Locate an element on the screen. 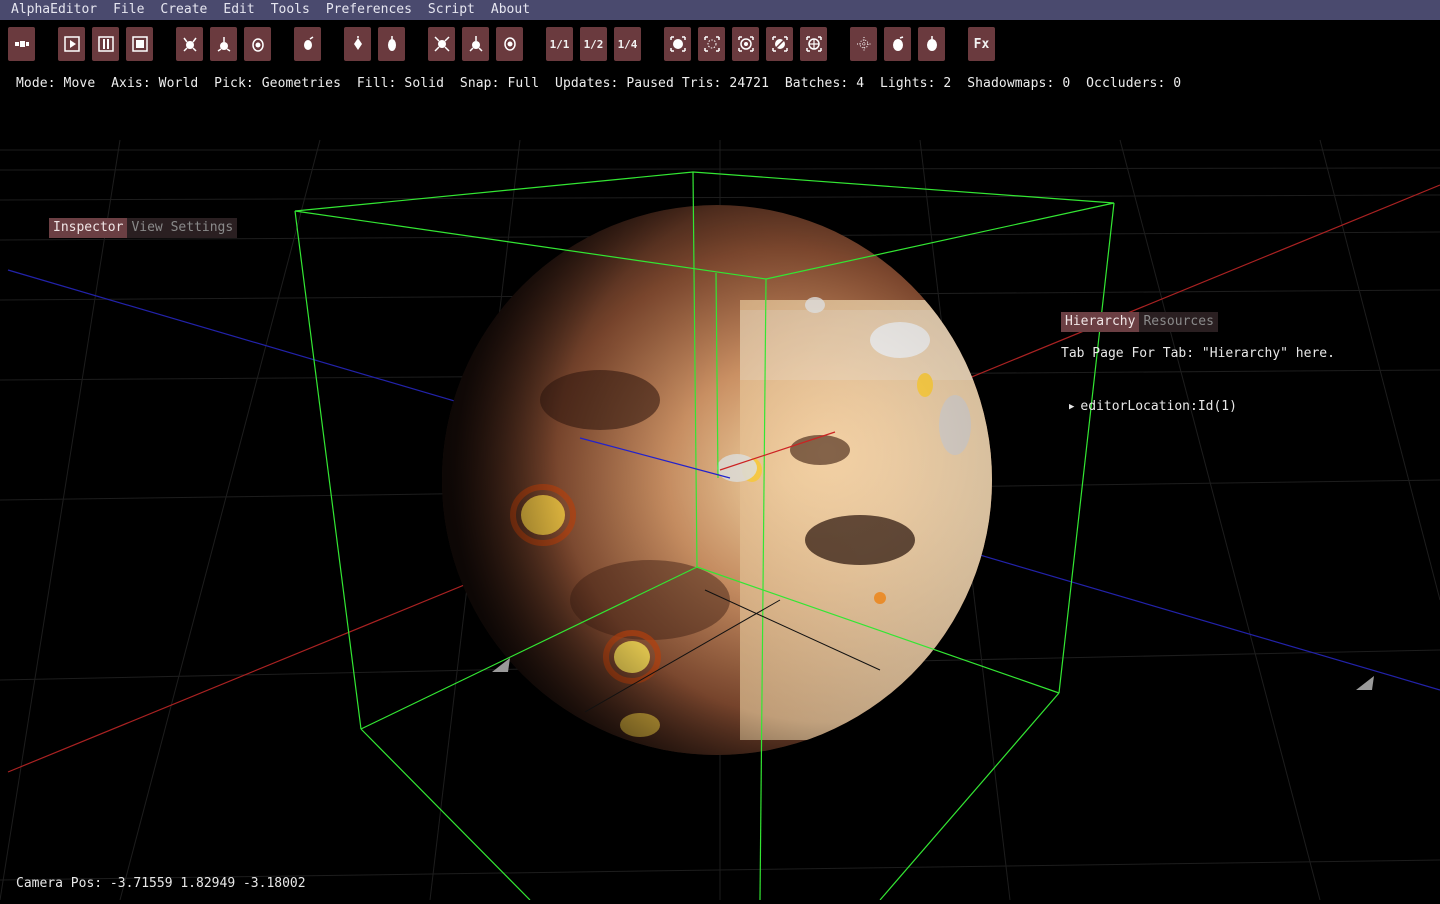 Image resolution: width=1440 pixels, height=904 pixels. toolbar: 1/1 1/2 1/4 Fx is located at coordinates (720, 44).